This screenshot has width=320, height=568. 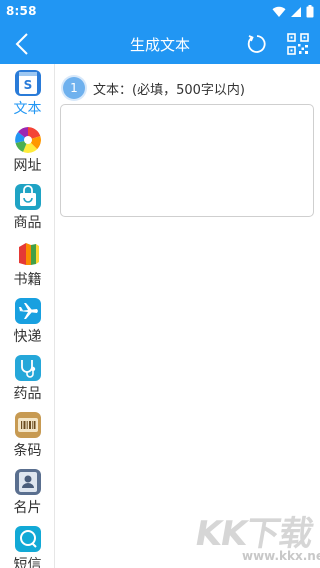 What do you see at coordinates (27, 508) in the screenshot?
I see `sidebar-item-label: 名片` at bounding box center [27, 508].